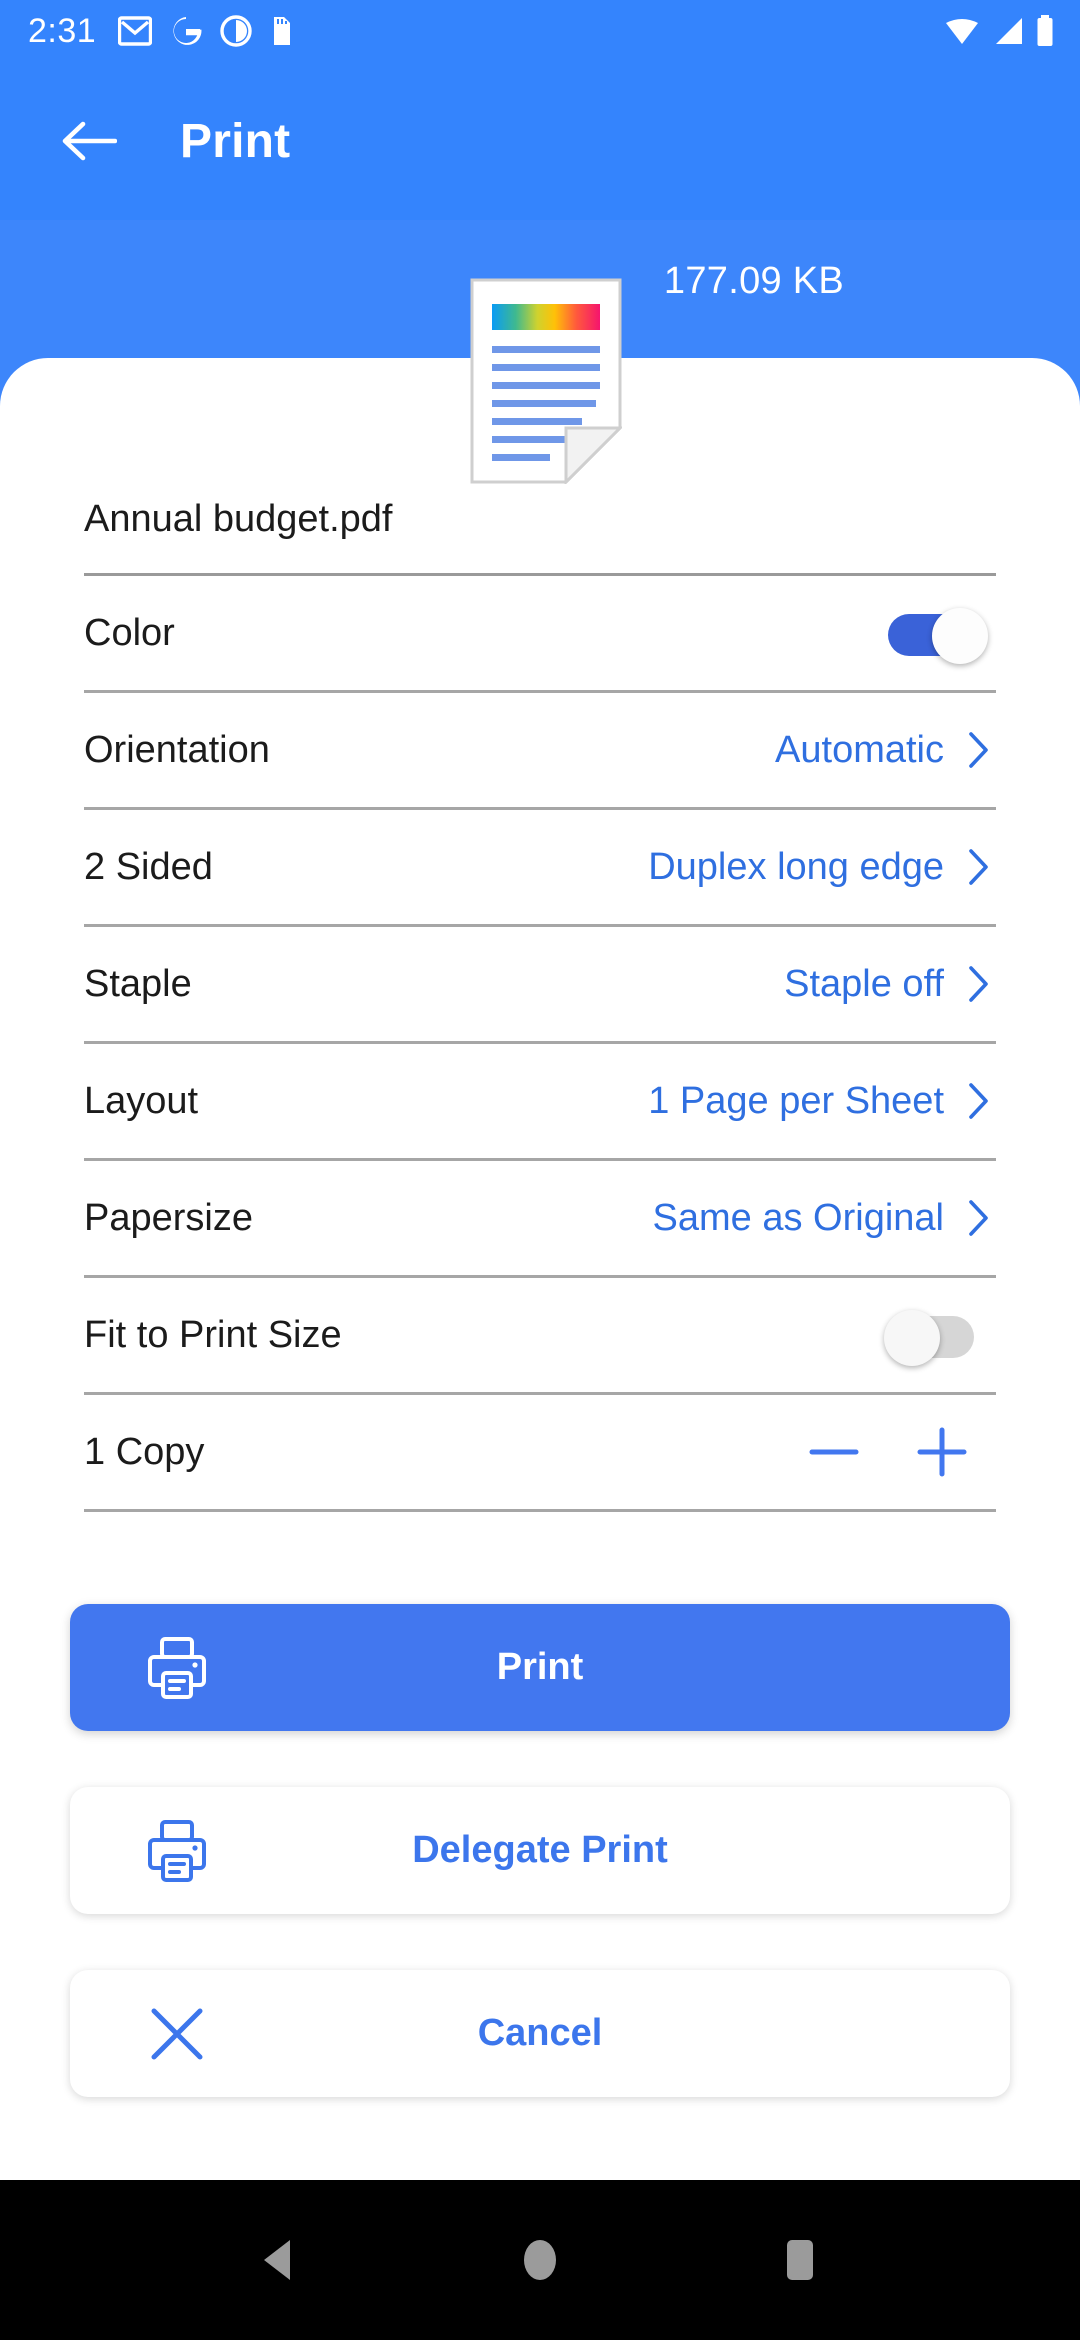 The image size is (1080, 2340). I want to click on option-label-color: Color, so click(129, 632).